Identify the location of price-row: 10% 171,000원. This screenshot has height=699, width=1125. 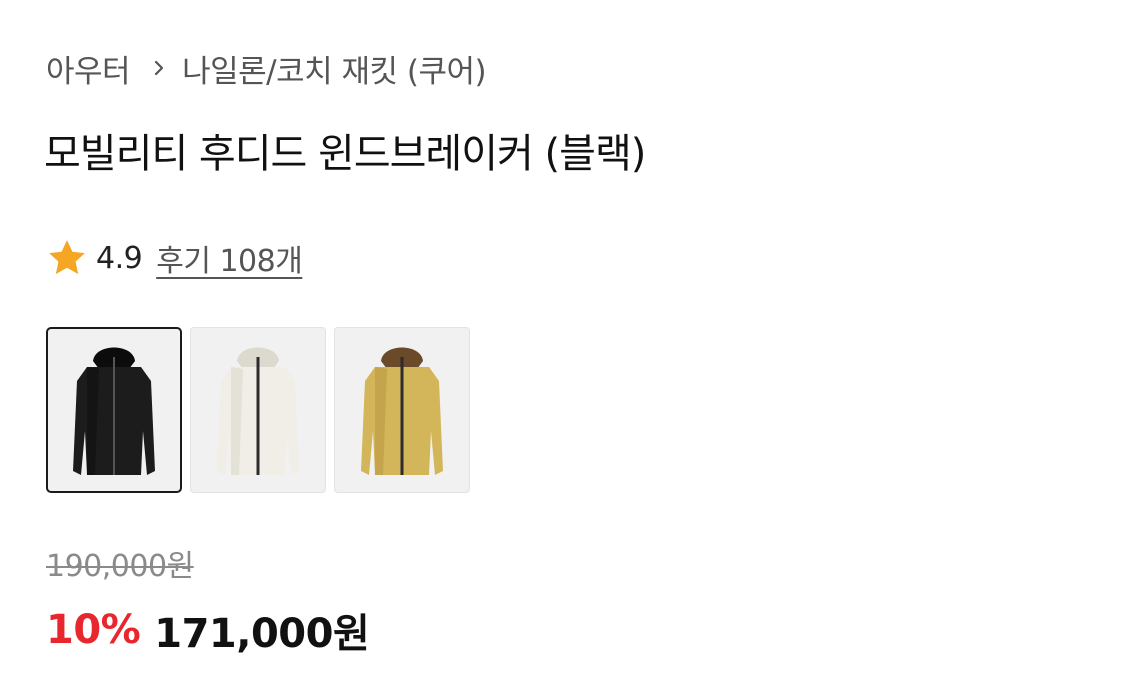
(208, 630).